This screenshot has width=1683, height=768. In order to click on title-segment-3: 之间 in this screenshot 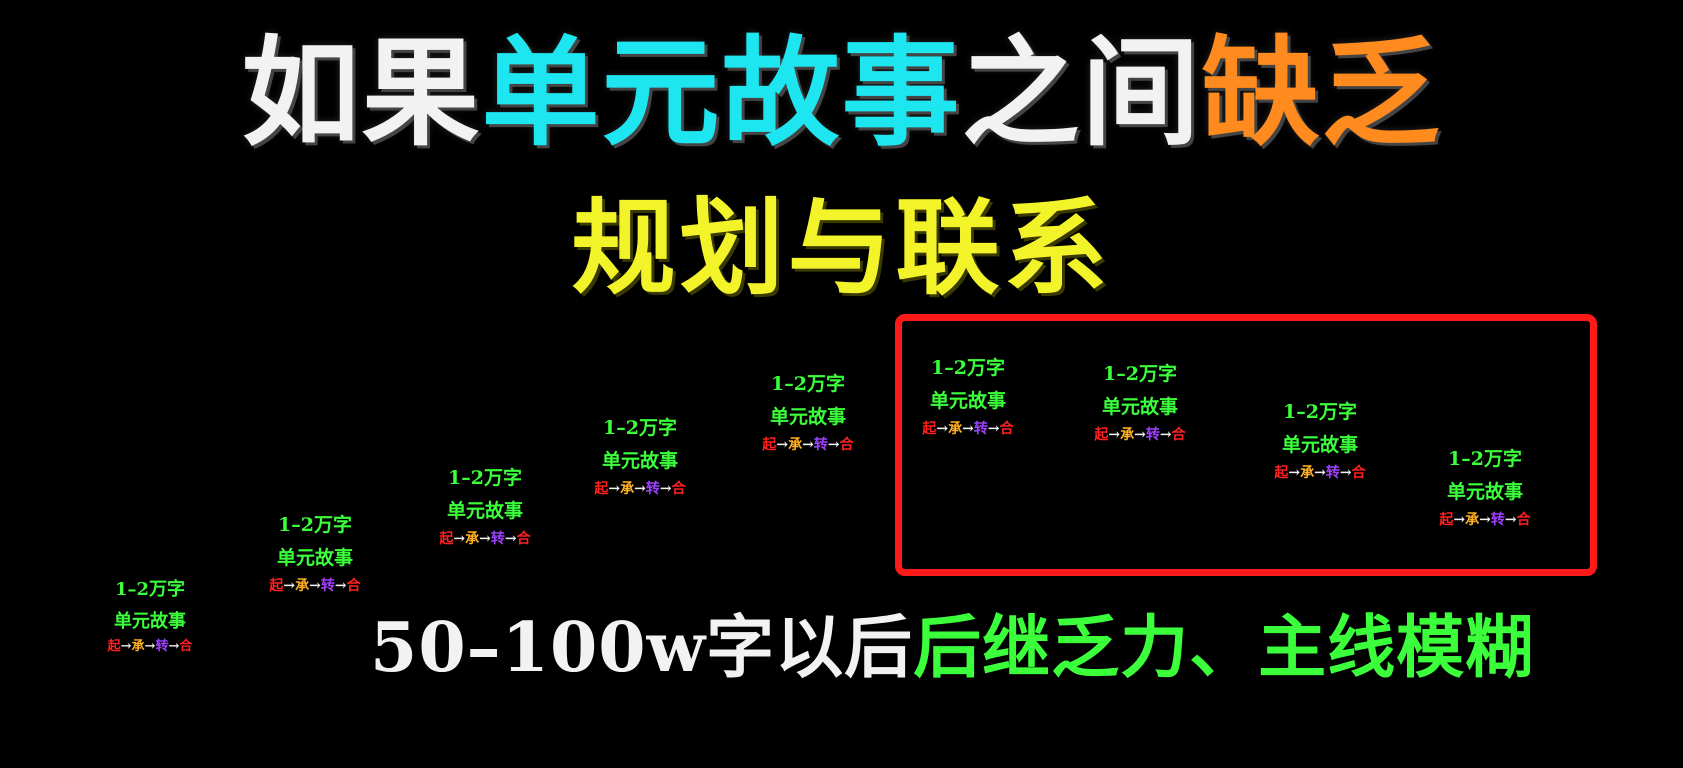, I will do `click(1081, 92)`.